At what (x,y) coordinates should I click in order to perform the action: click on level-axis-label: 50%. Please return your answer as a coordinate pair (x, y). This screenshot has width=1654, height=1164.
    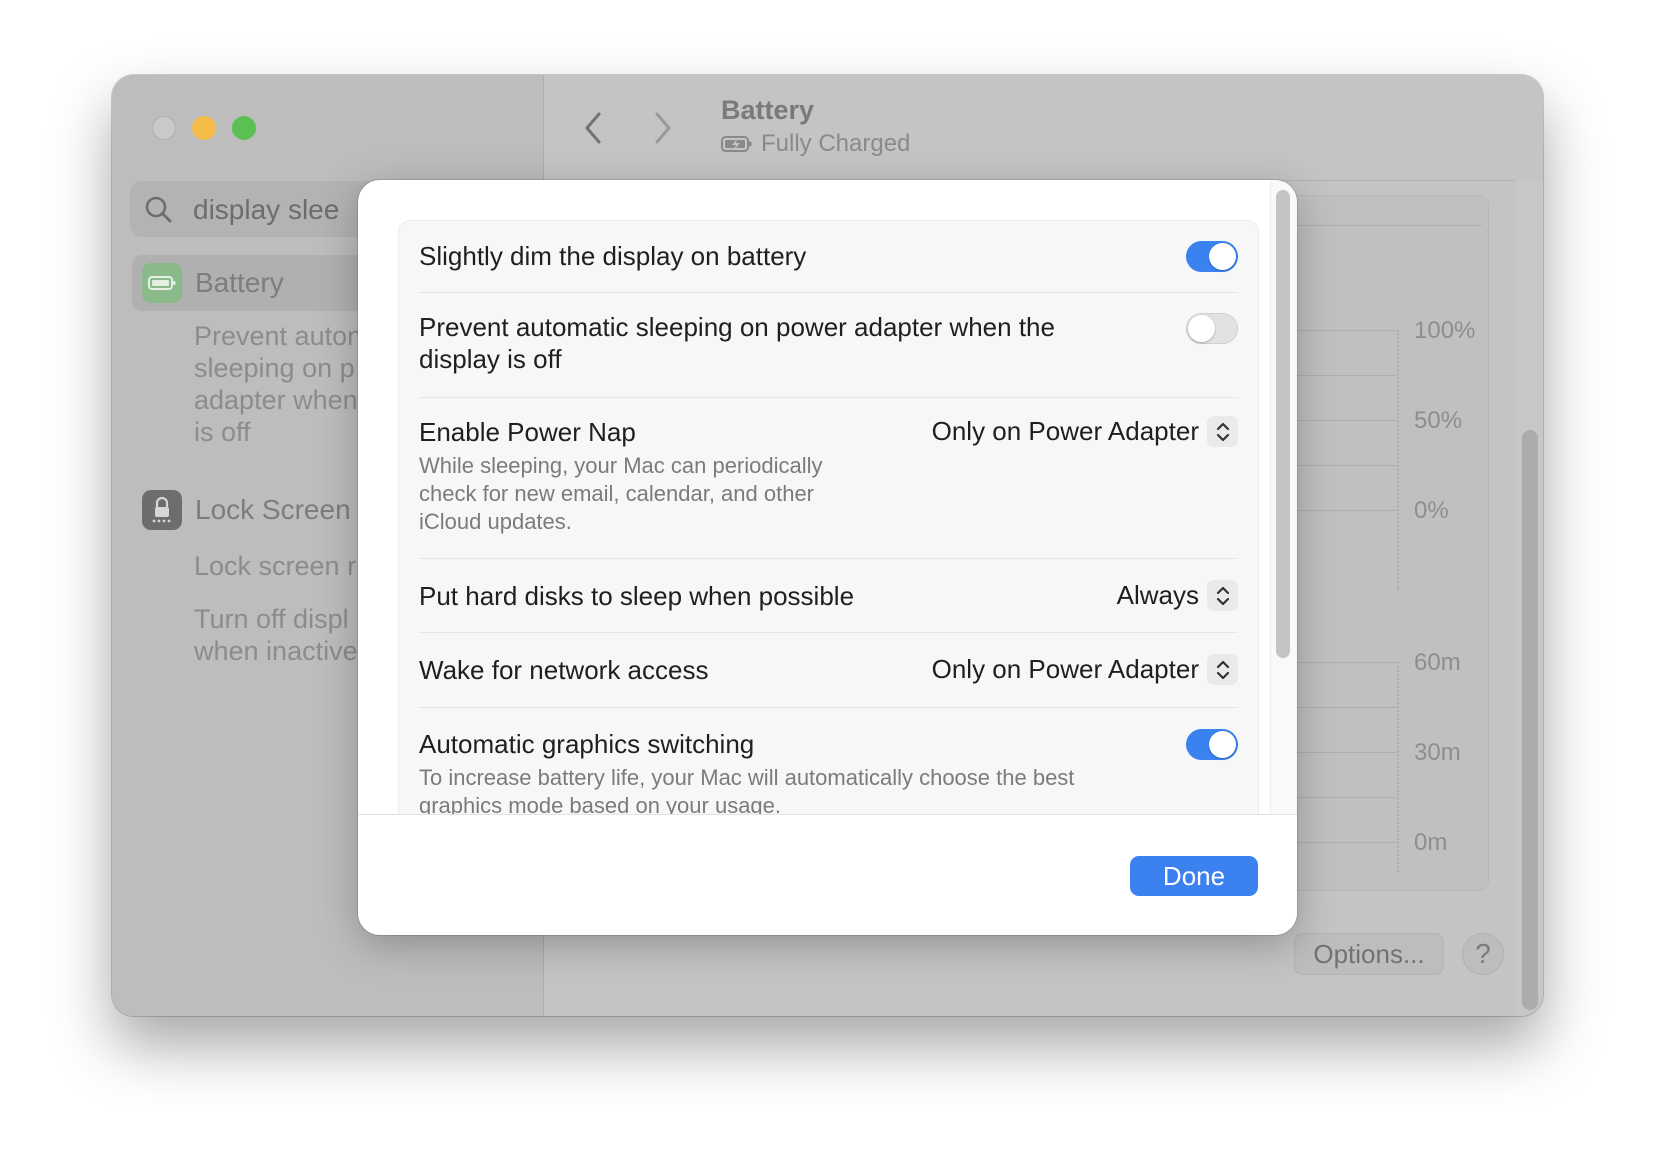
    Looking at the image, I should click on (1438, 420).